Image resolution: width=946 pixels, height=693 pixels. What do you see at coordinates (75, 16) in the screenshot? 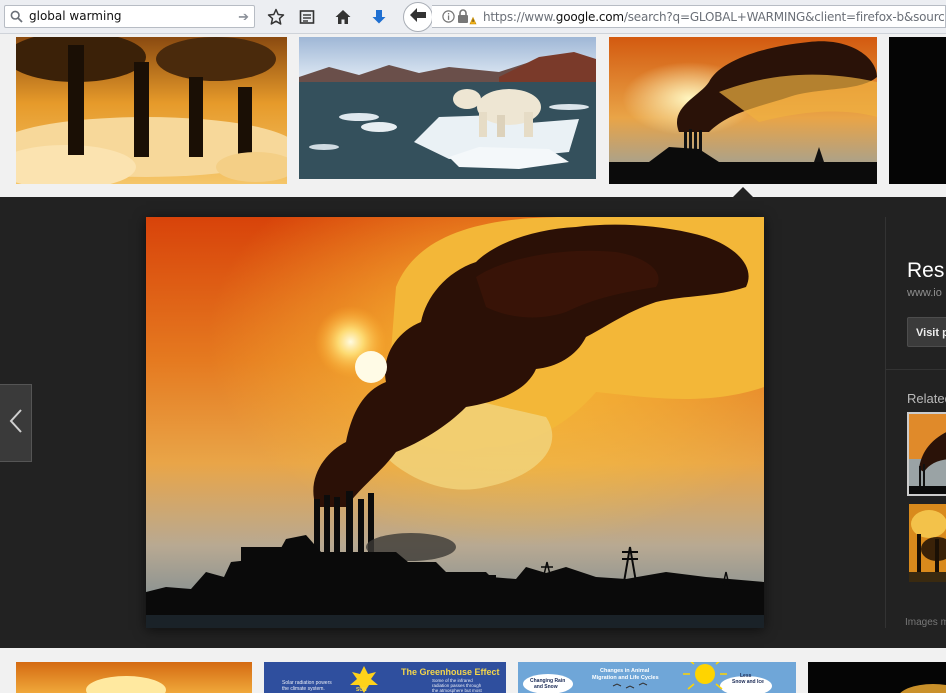
I see `search-input: global warming` at bounding box center [75, 16].